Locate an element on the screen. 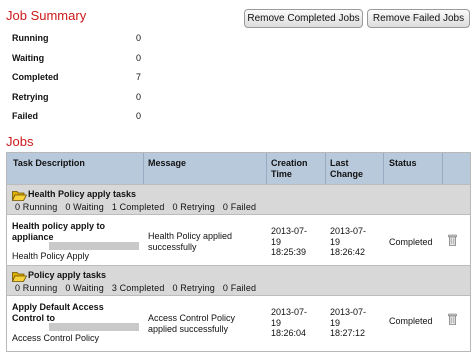  job-group-name: Health Policy apply tasks is located at coordinates (82, 194).